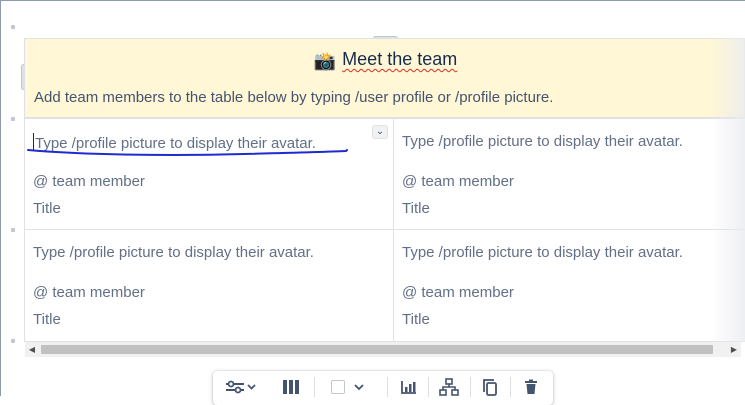 The height and width of the screenshot is (405, 745). Describe the element at coordinates (383, 388) in the screenshot. I see `table-floating-toolbar` at that location.